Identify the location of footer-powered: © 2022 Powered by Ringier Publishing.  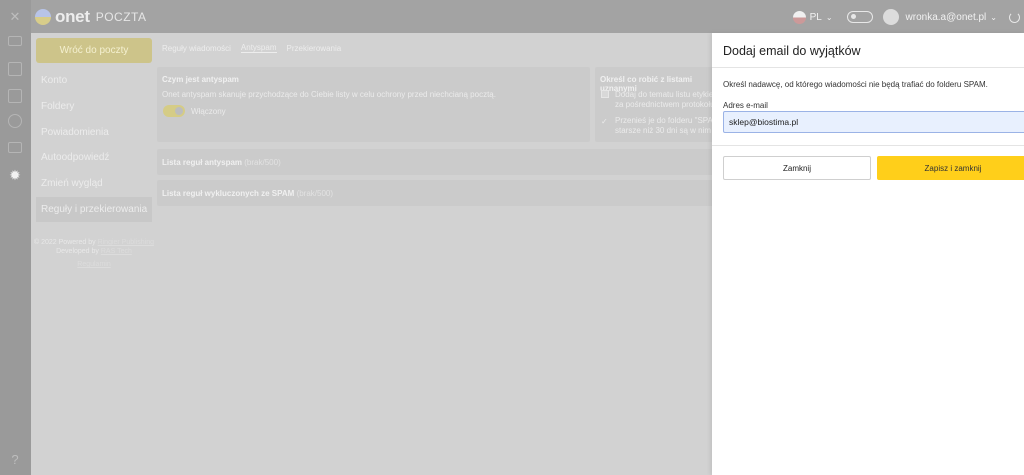
(94, 242).